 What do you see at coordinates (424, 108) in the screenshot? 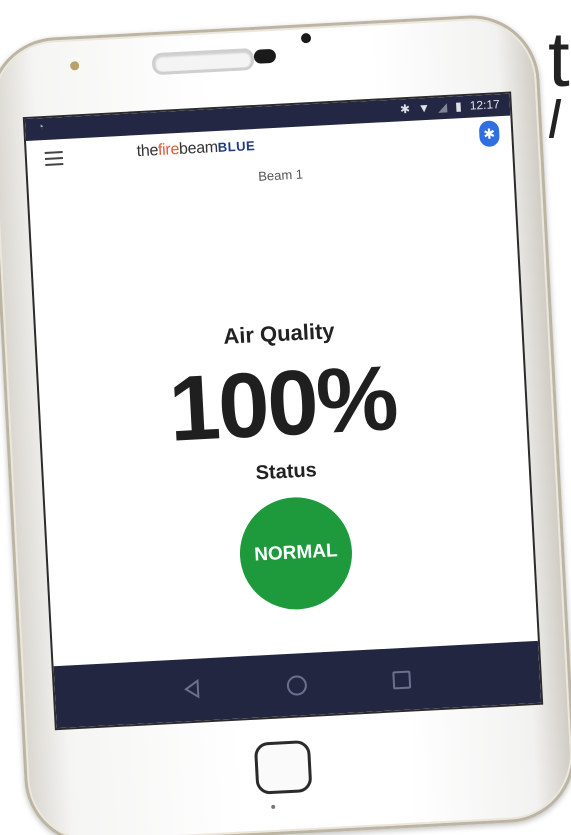
I see `wifi-icon: ▼` at bounding box center [424, 108].